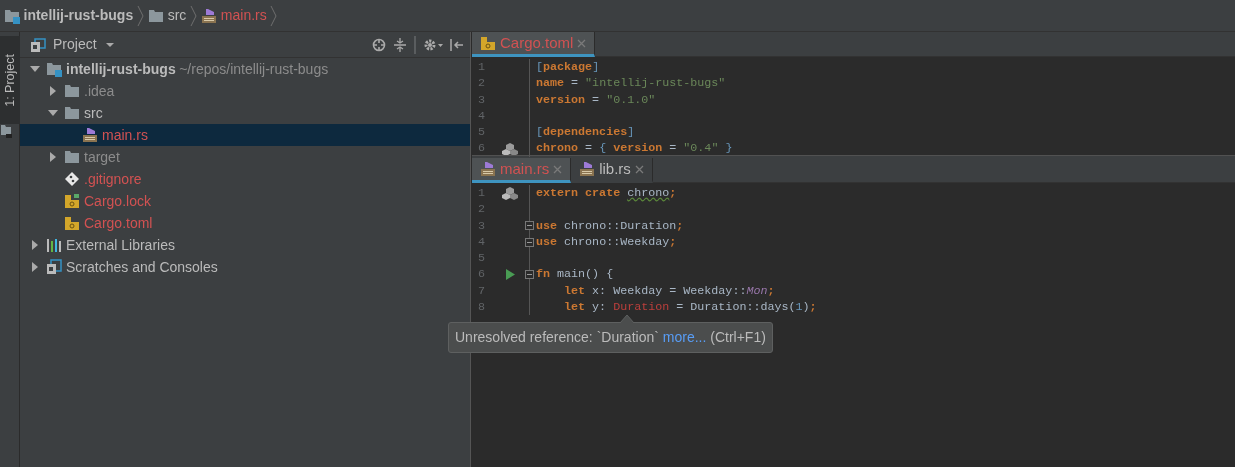 Image resolution: width=1235 pixels, height=467 pixels. What do you see at coordinates (245, 135) in the screenshot?
I see `selected-tree-row: main.rs` at bounding box center [245, 135].